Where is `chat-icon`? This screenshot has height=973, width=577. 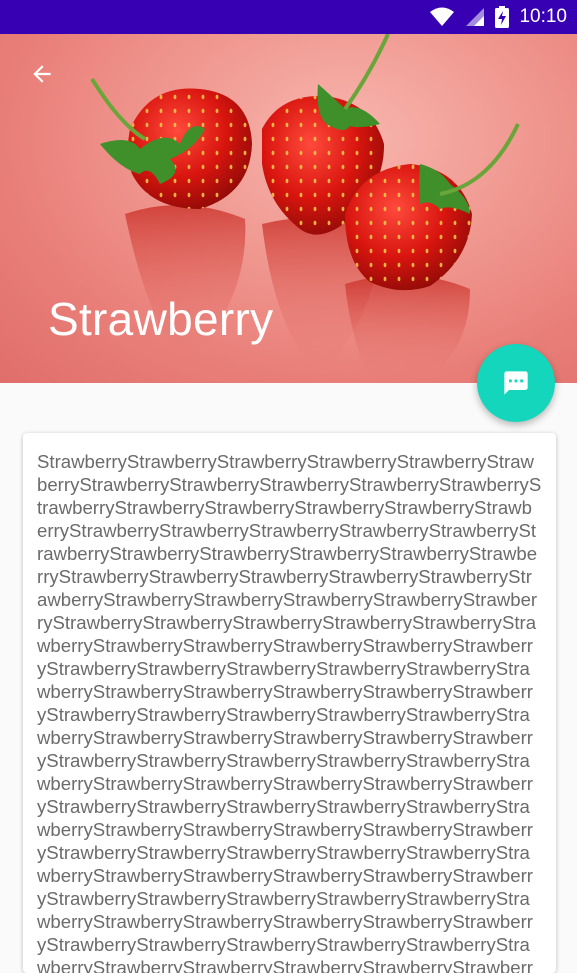 chat-icon is located at coordinates (516, 383).